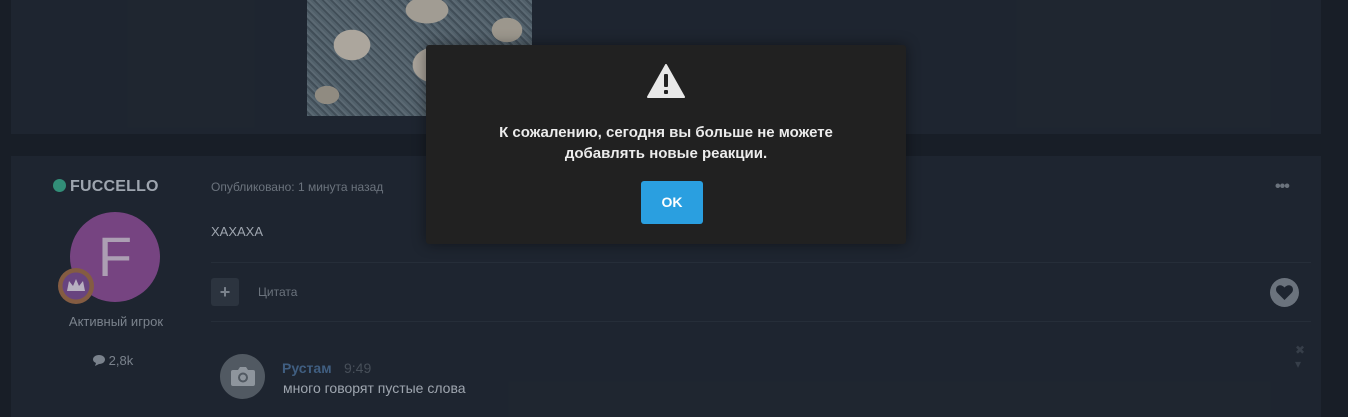  I want to click on warning-icon, so click(666, 81).